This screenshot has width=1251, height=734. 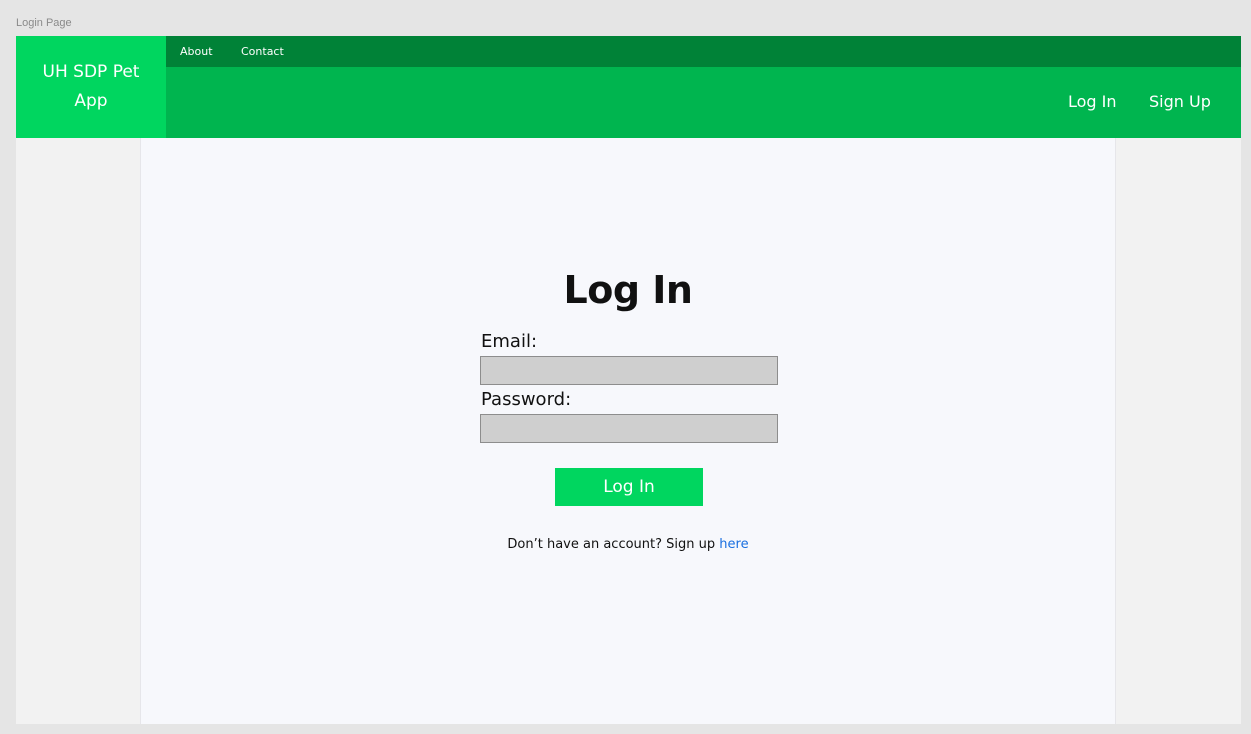 I want to click on top-utility-bar: About Contact, so click(x=703, y=51).